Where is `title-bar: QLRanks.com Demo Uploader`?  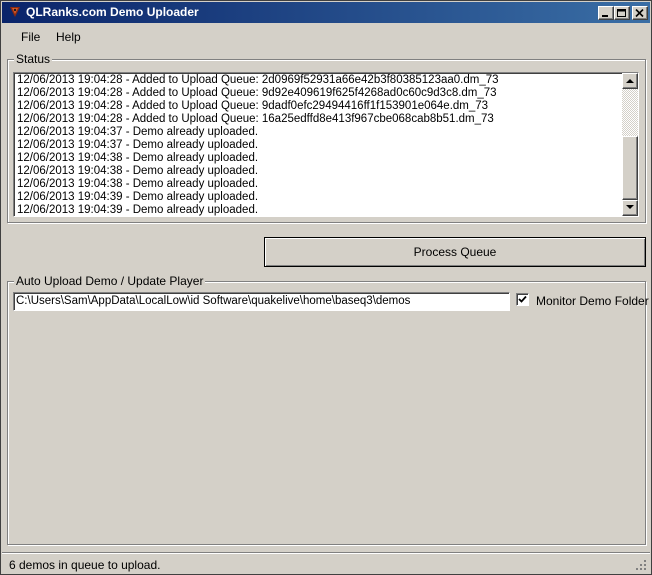 title-bar: QLRanks.com Demo Uploader is located at coordinates (326, 12).